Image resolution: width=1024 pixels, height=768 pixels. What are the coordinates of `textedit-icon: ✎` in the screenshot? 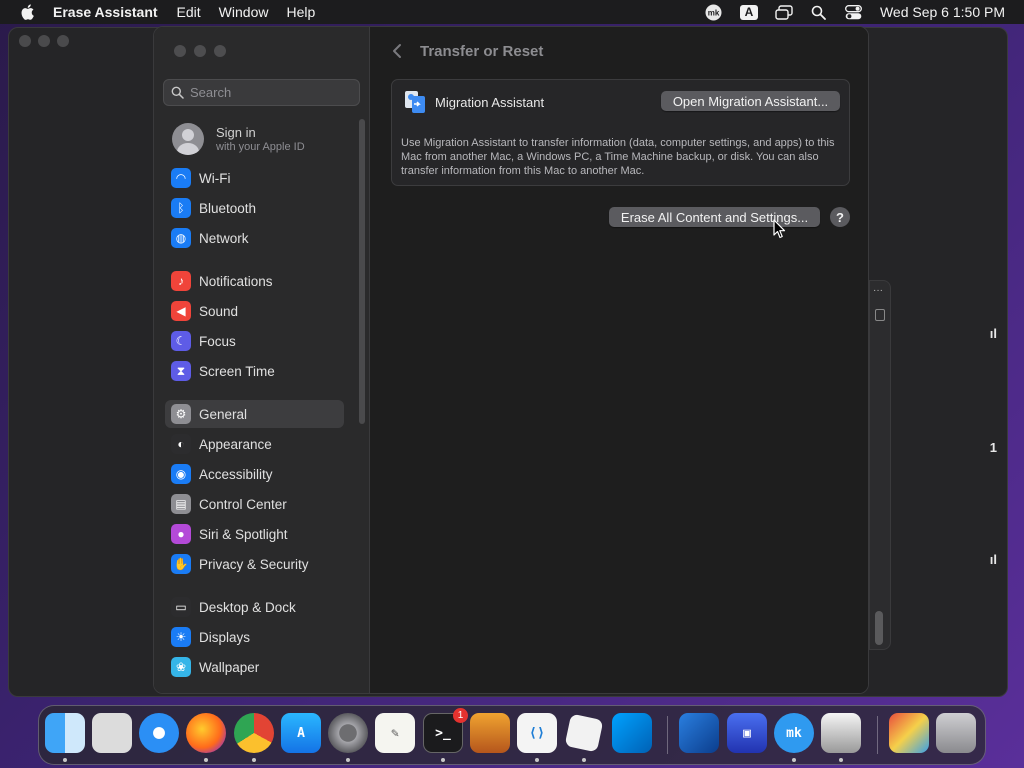 It's located at (395, 733).